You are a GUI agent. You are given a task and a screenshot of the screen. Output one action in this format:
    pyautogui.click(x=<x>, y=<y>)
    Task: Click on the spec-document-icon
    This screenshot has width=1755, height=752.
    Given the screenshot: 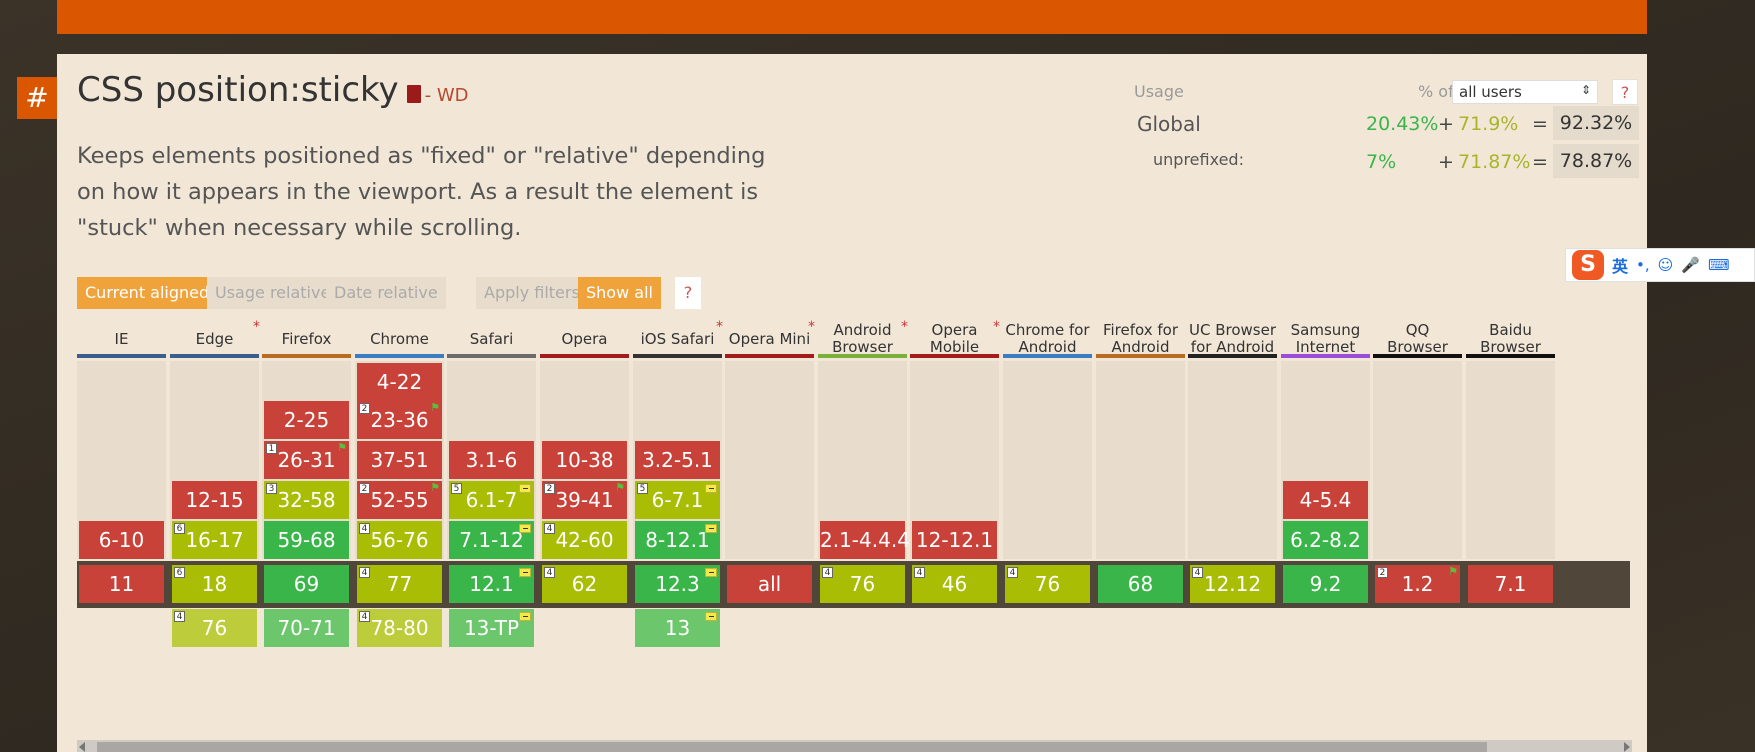 What is the action you would take?
    pyautogui.click(x=413, y=94)
    